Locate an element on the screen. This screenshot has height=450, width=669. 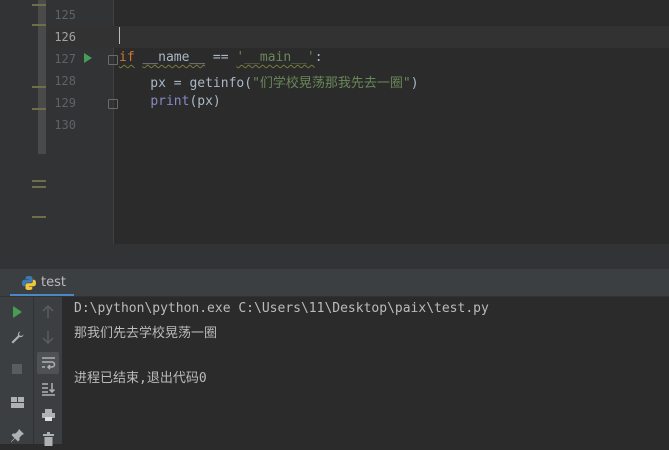
scroll-to-end-icon is located at coordinates (48, 389).